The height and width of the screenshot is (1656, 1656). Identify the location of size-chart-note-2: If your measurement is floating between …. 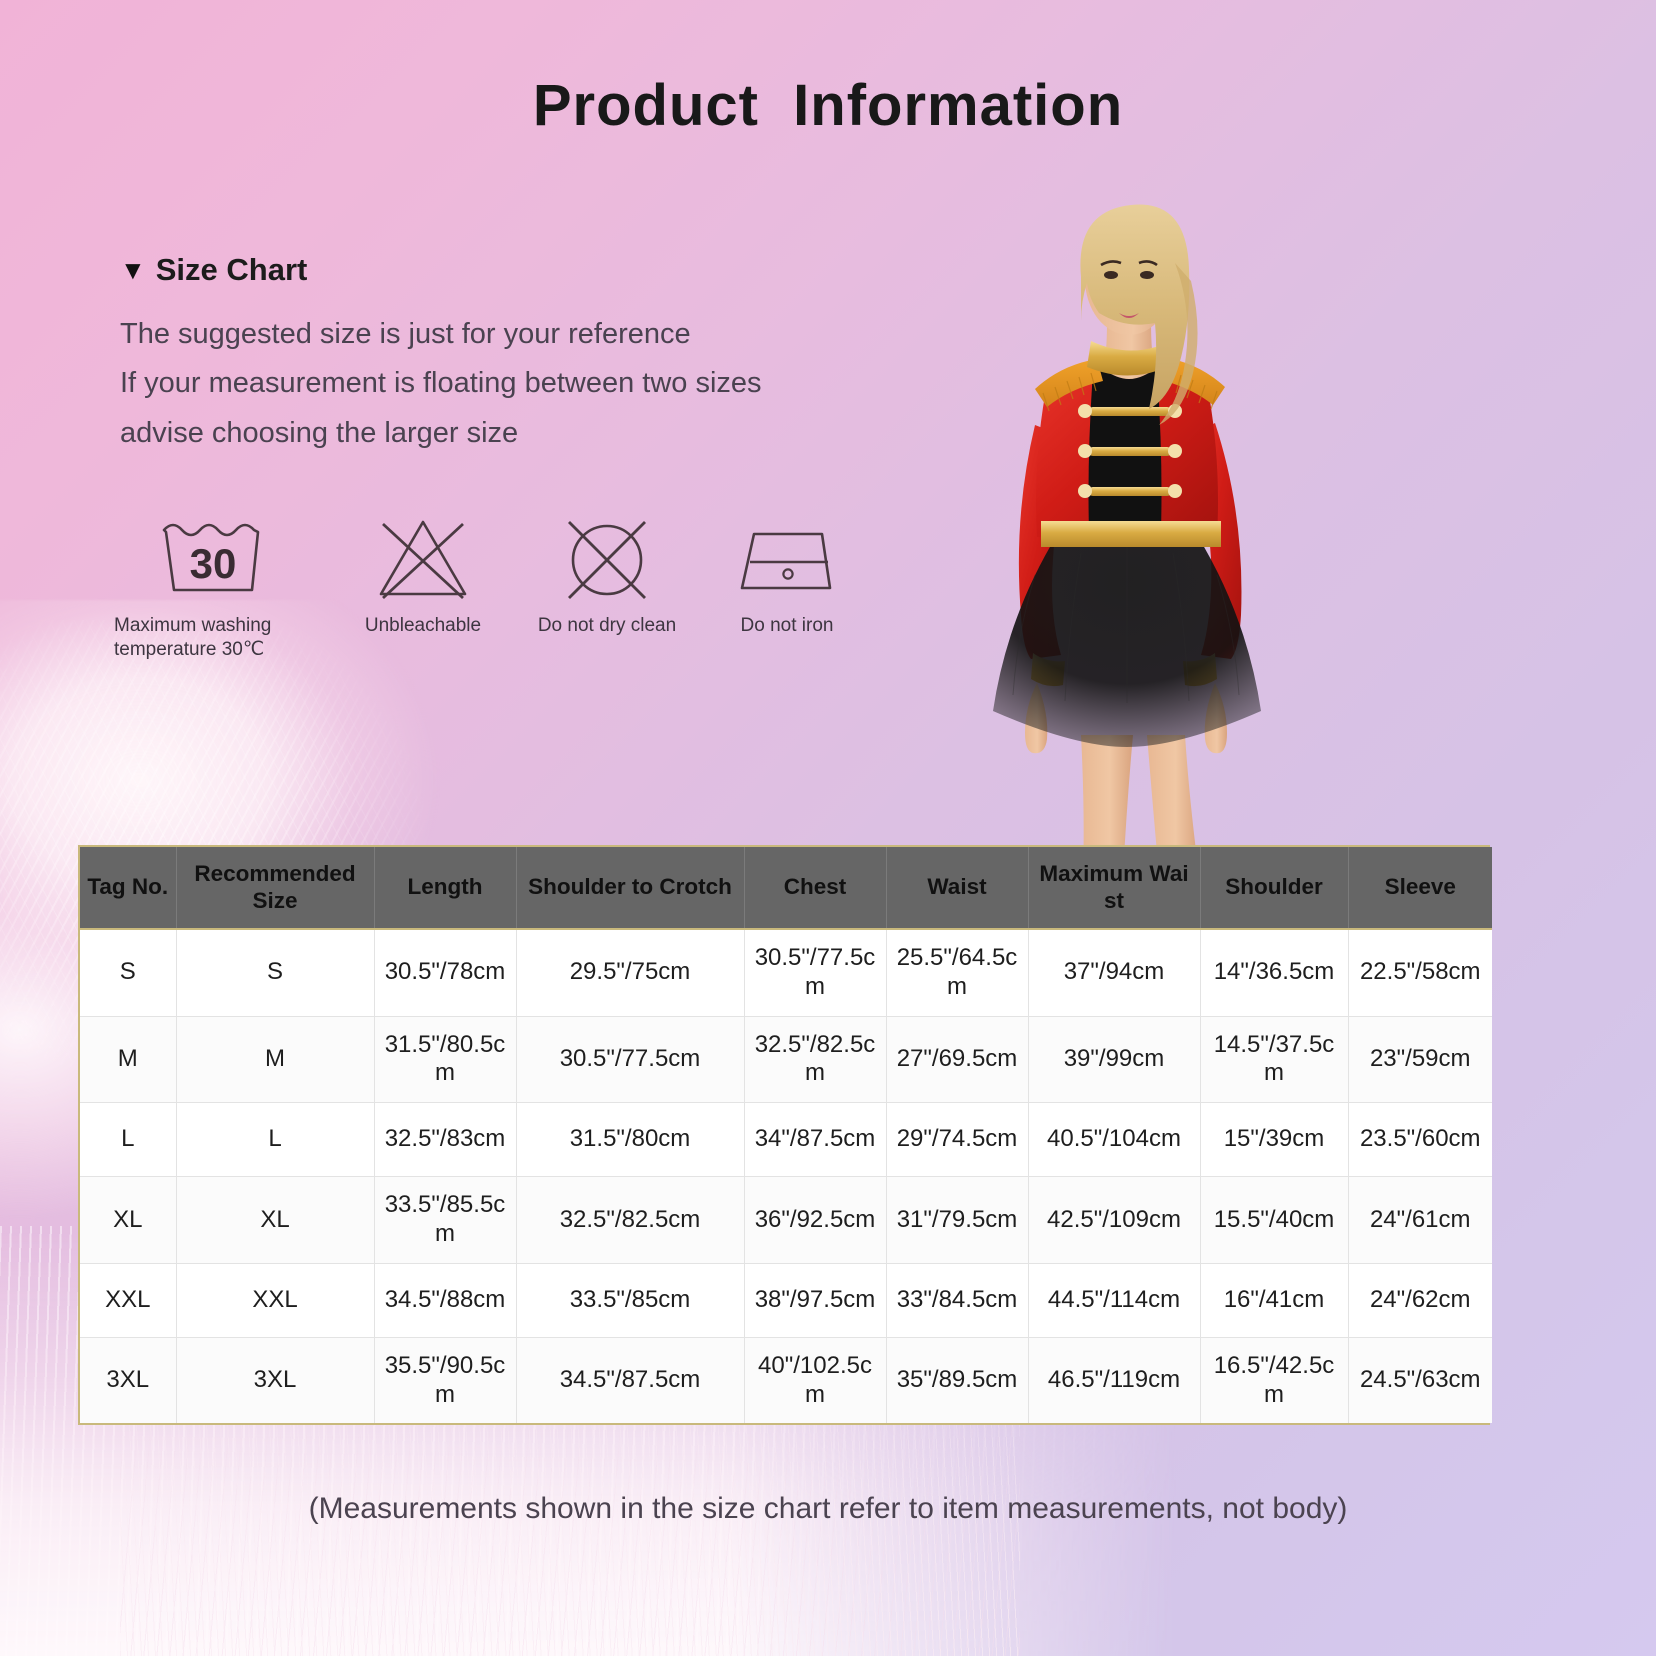
(441, 383).